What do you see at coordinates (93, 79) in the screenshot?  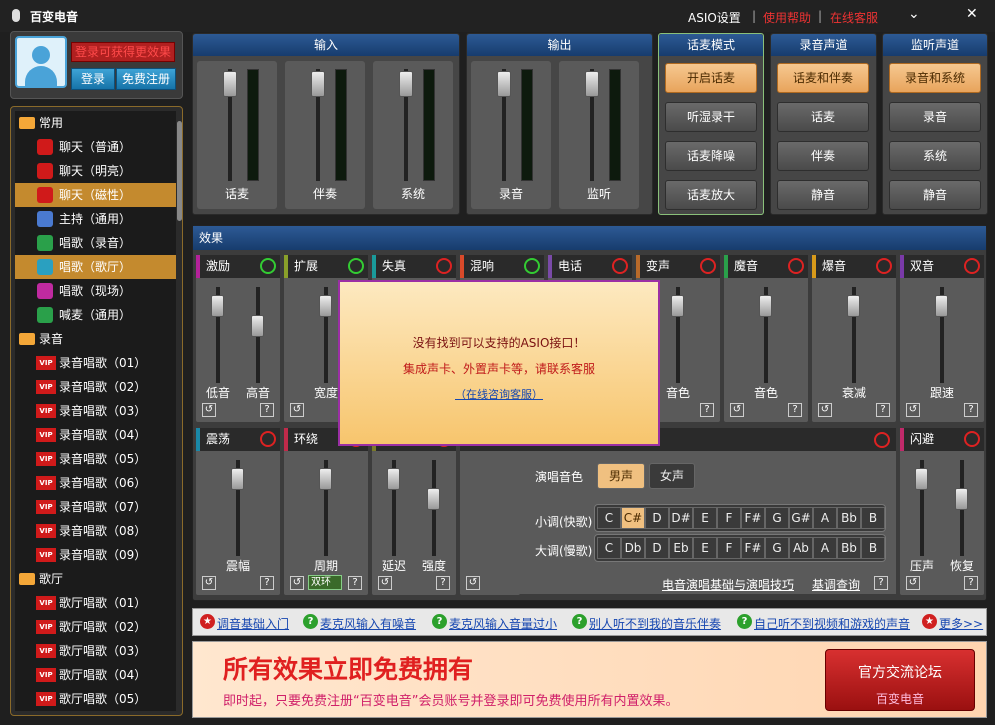 I see `login-button: 登录` at bounding box center [93, 79].